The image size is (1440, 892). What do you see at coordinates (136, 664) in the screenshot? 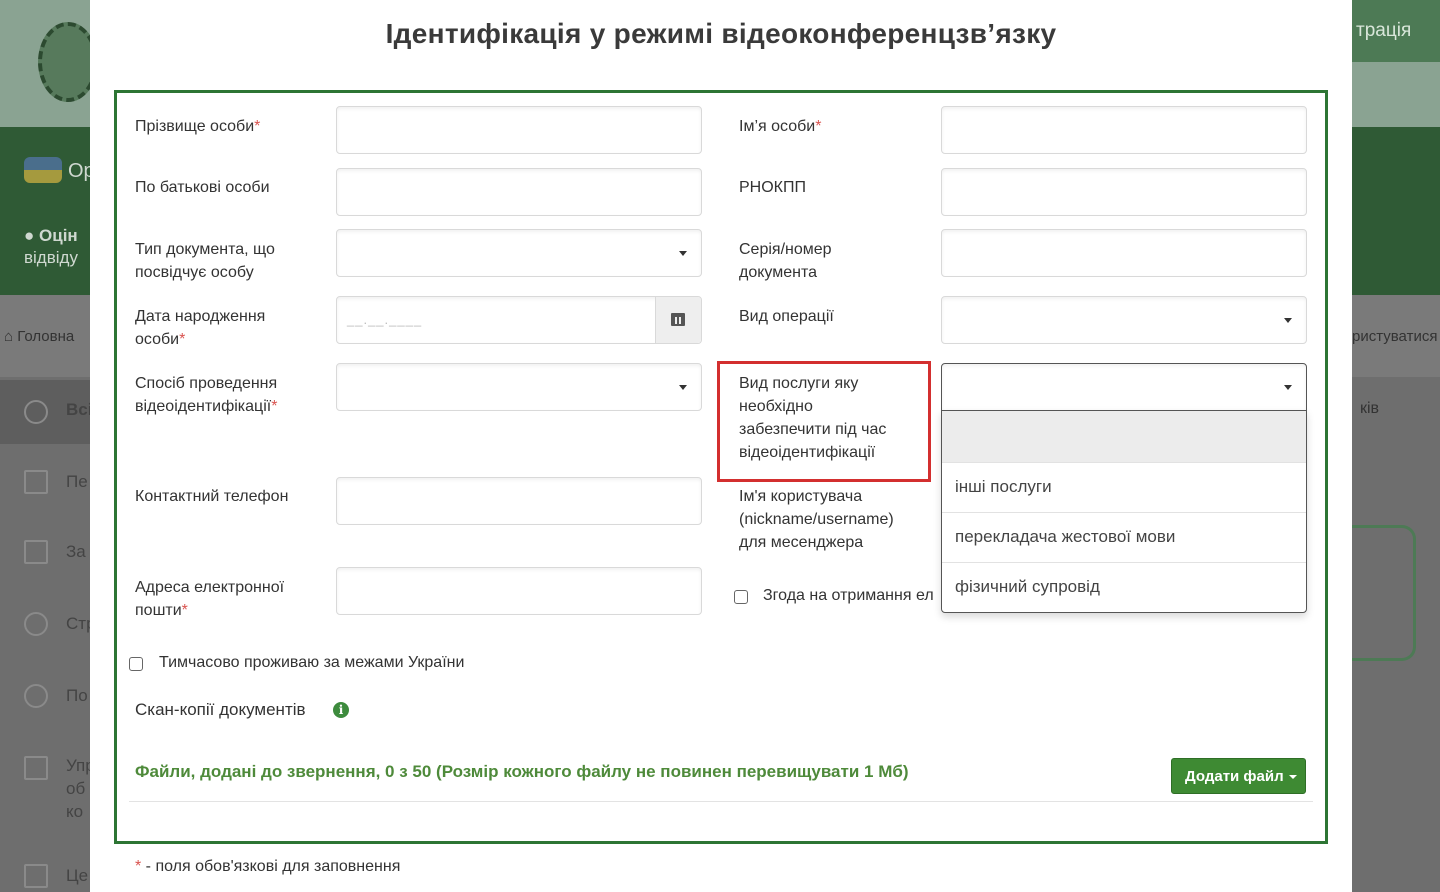
I see `abroad-checkbox` at bounding box center [136, 664].